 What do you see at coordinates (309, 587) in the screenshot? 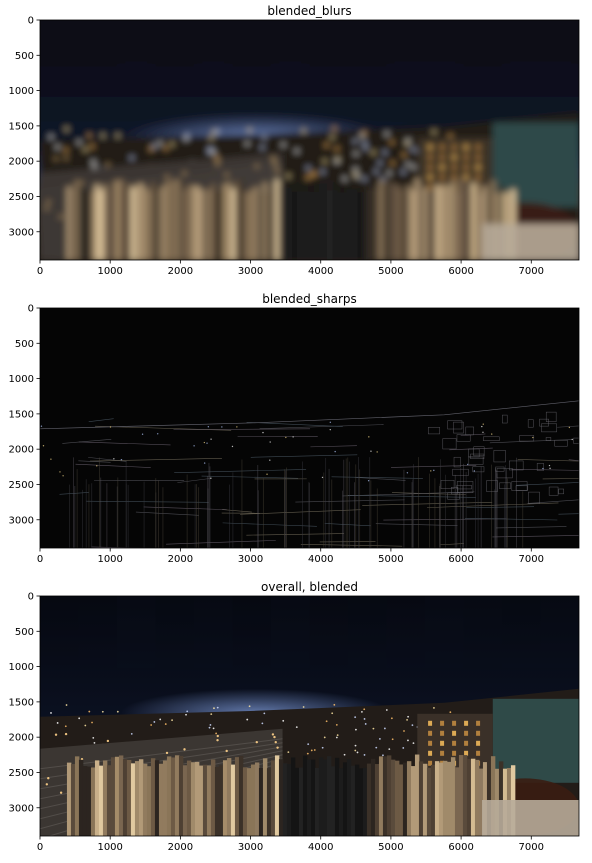
I see `subplot-title: overall, blended` at bounding box center [309, 587].